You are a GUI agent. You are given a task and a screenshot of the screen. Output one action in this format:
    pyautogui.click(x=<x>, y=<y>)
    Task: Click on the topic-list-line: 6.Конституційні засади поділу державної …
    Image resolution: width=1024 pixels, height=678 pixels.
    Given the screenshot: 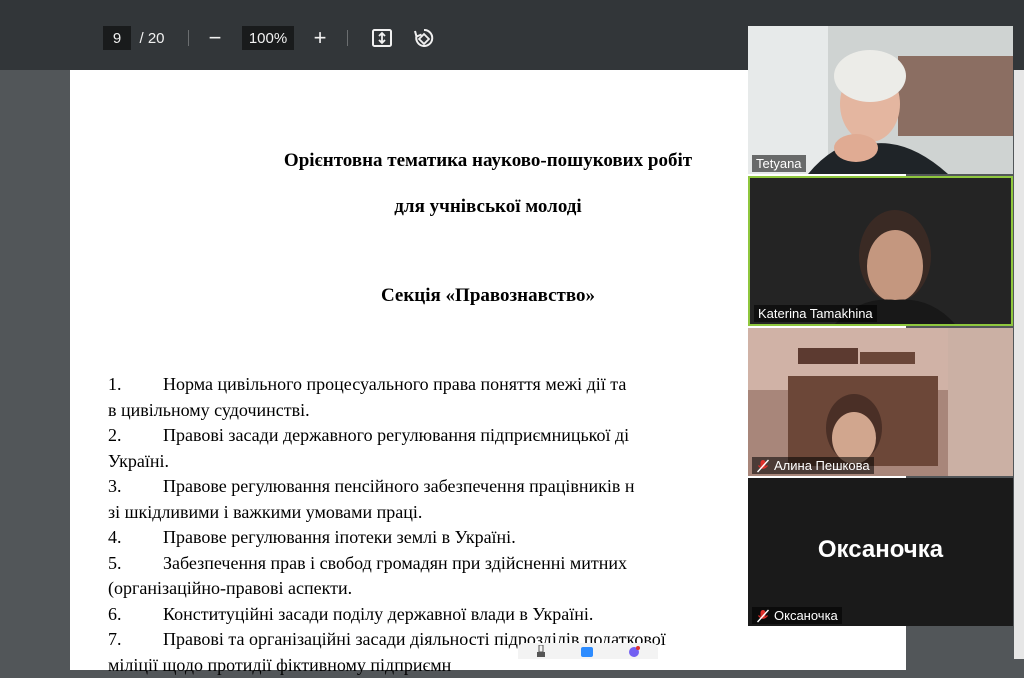 What is the action you would take?
    pyautogui.click(x=474, y=615)
    